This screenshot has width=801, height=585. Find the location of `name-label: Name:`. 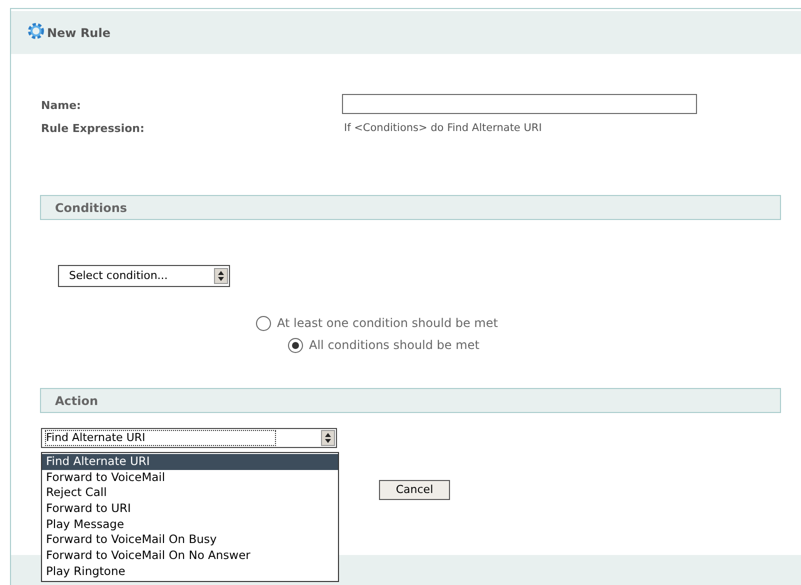

name-label: Name: is located at coordinates (61, 106).